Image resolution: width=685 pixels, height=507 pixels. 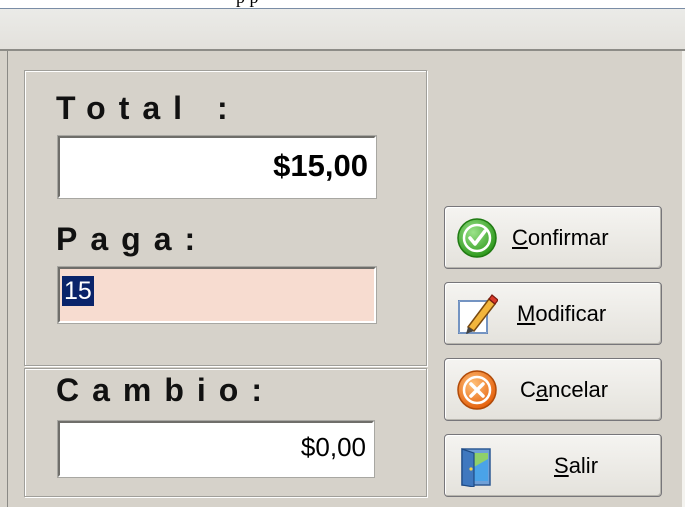 I want to click on modify-button: Modificar, so click(x=553, y=313).